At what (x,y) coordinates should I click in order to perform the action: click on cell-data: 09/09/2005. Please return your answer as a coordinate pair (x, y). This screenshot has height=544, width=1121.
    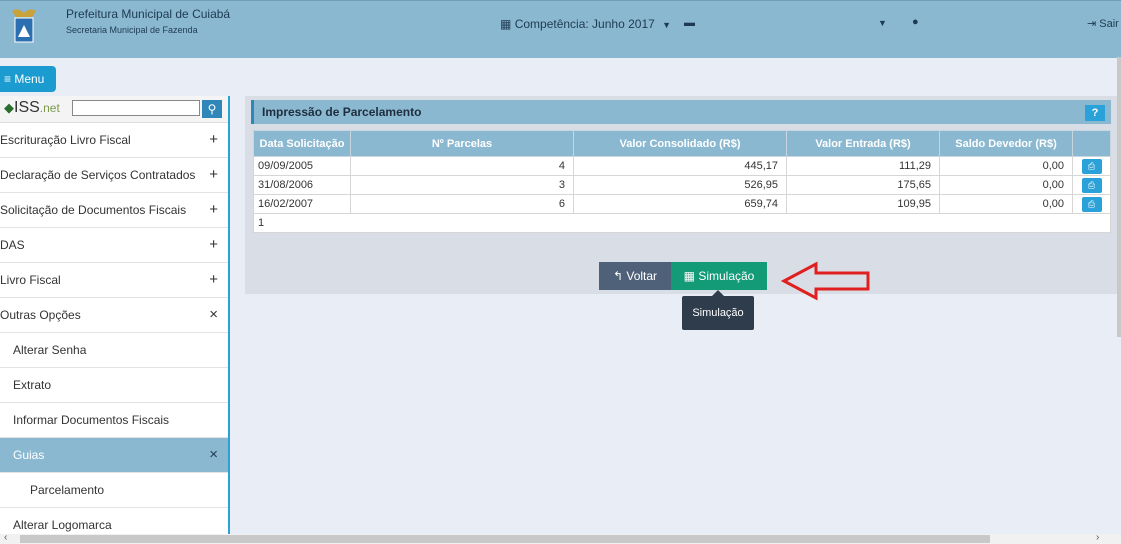
    Looking at the image, I should click on (302, 166).